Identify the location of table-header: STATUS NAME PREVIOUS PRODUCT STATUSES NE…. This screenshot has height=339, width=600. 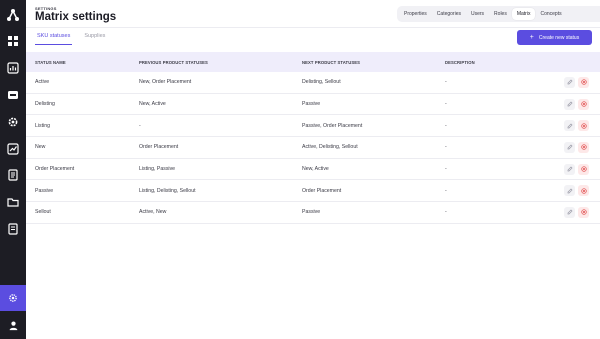
(313, 62).